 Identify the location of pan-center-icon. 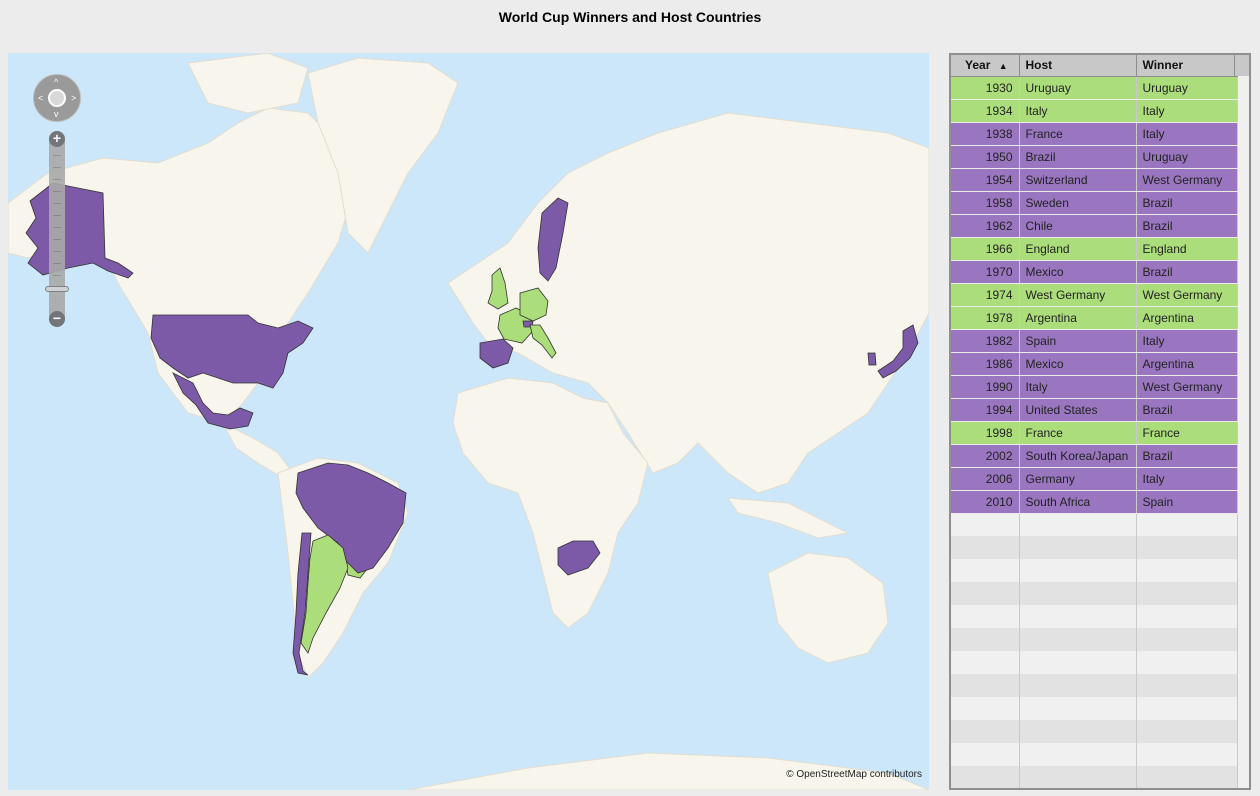
(57, 98).